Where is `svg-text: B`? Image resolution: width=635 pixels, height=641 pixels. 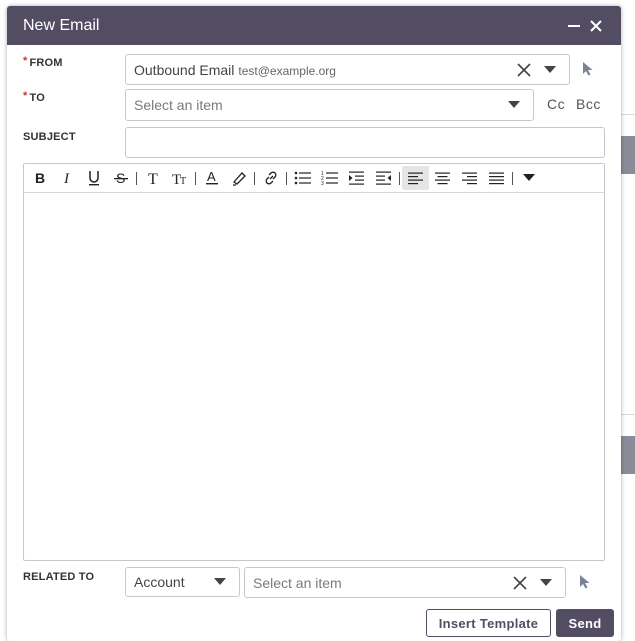
svg-text: B is located at coordinates (40, 178).